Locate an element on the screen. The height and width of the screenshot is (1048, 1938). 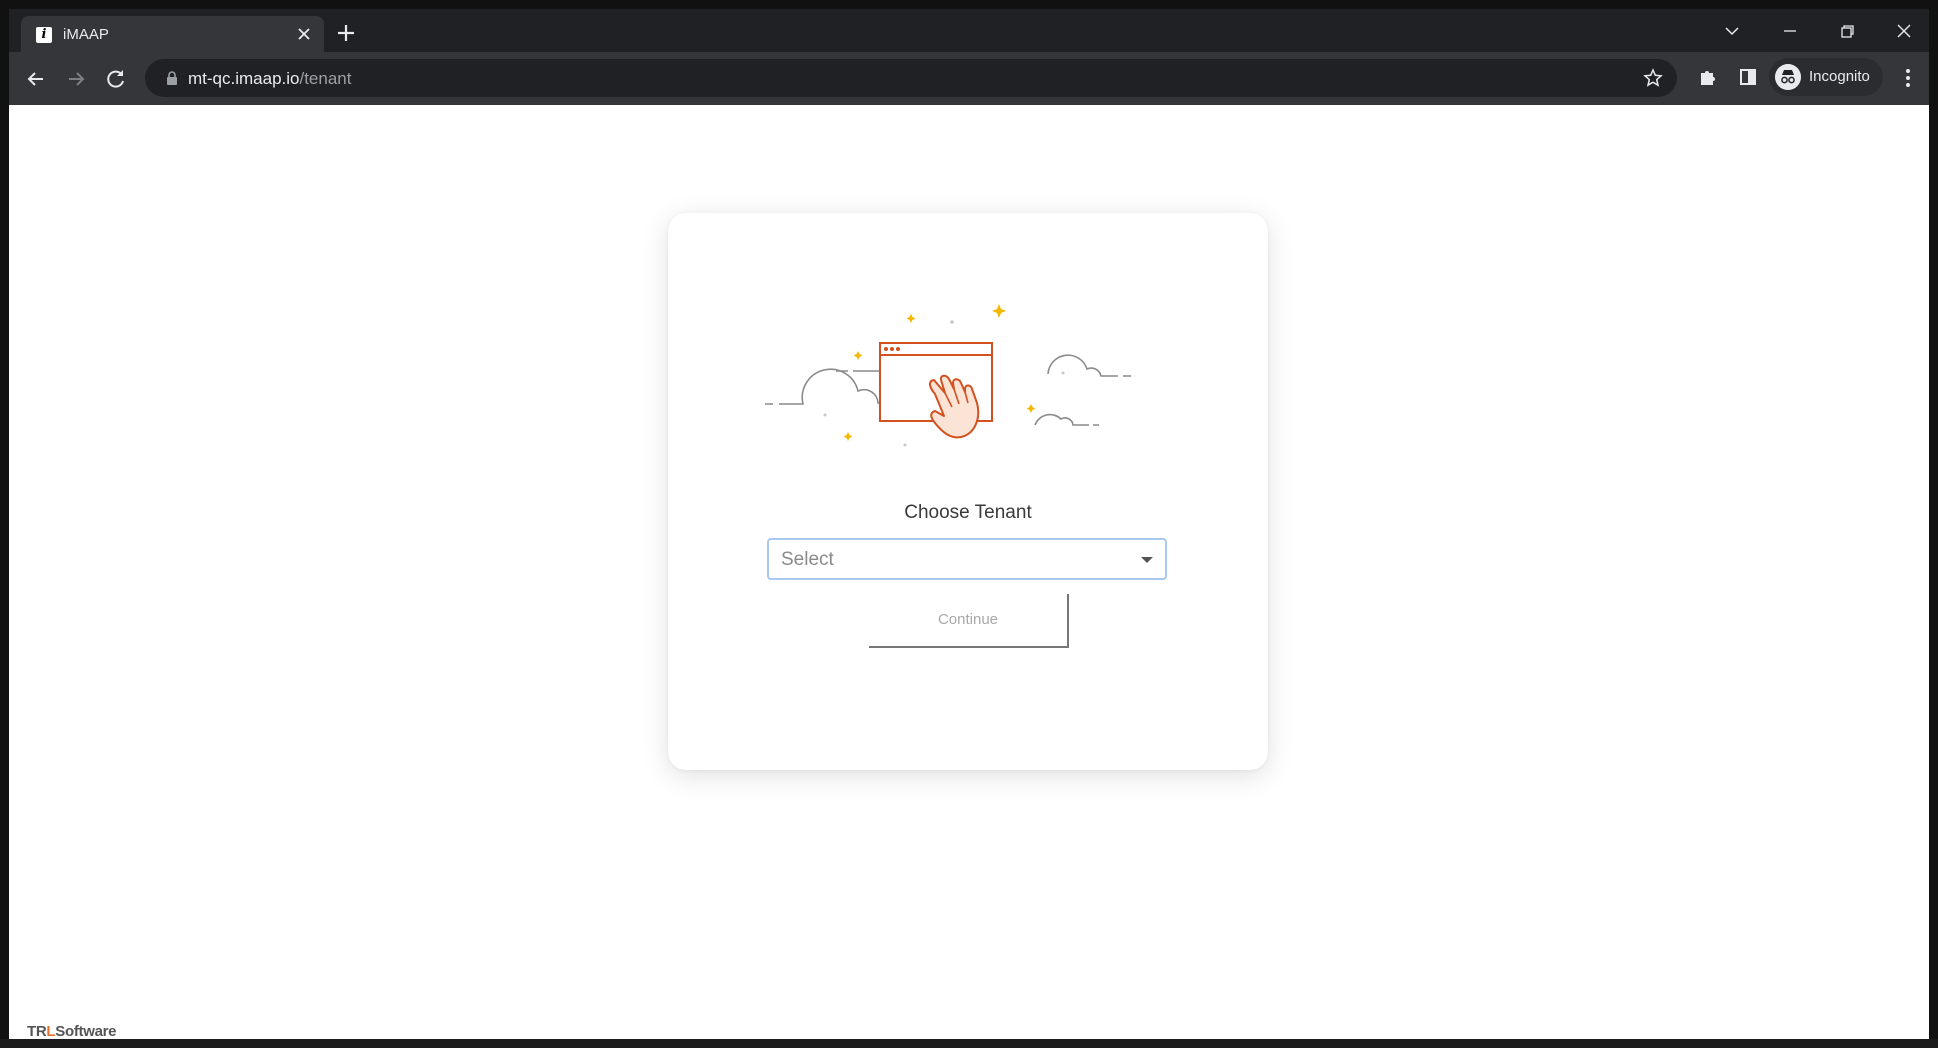
url-text: mt-qc.imaap.io/tenant is located at coordinates (269, 79).